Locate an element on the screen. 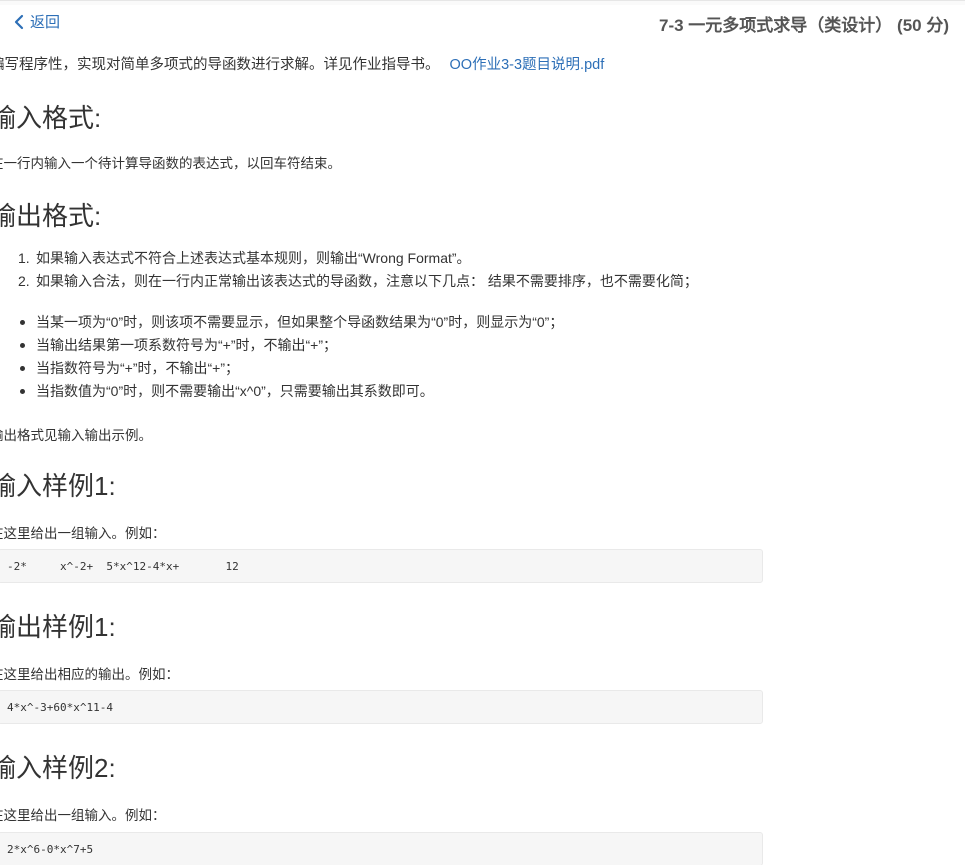 Image resolution: width=965 pixels, height=865 pixels. output-format-heading: 输出格式: is located at coordinates (51, 216).